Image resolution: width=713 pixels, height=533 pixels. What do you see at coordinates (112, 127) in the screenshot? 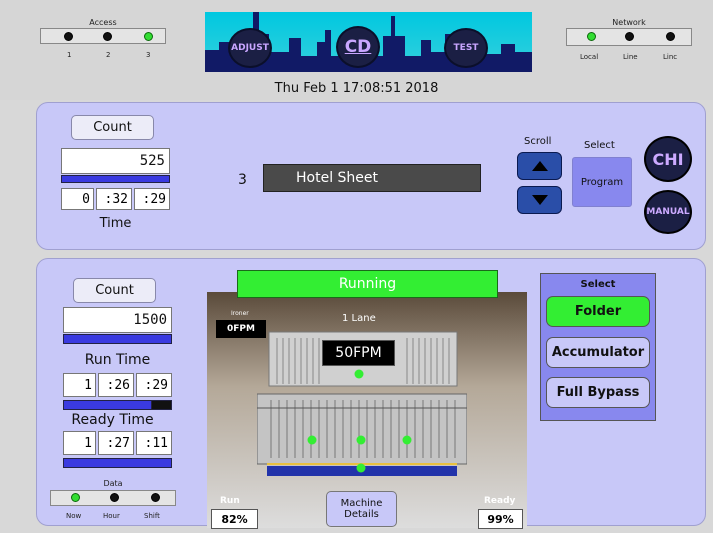
I see `program-count-button: Count` at bounding box center [112, 127].